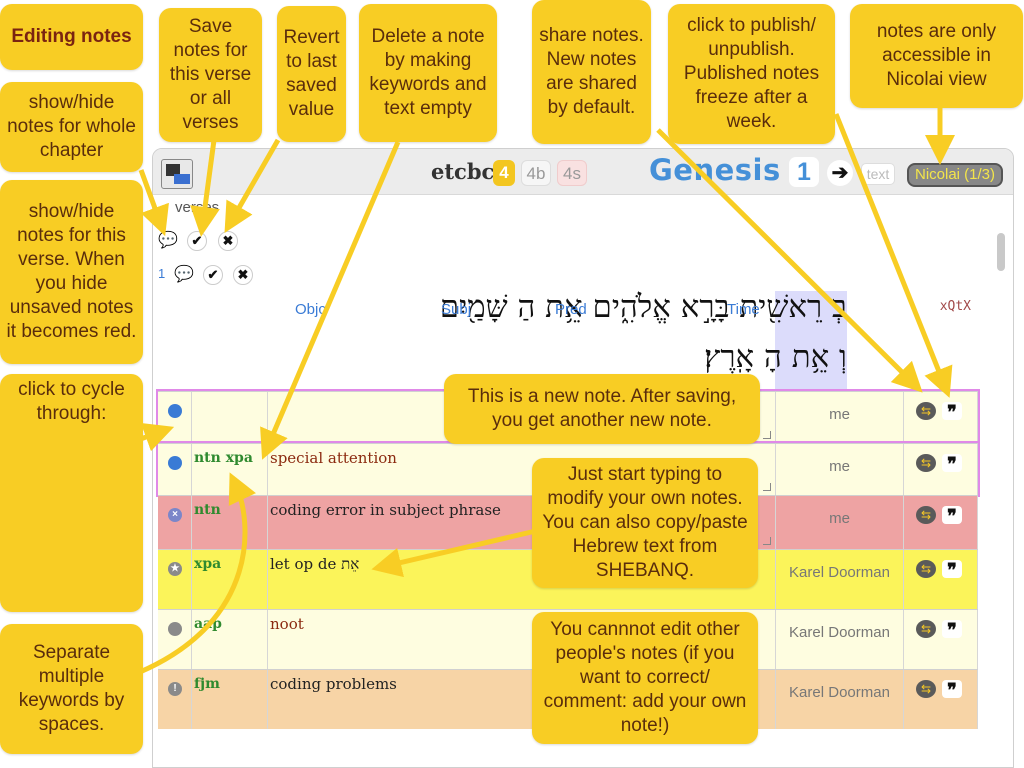 The height and width of the screenshot is (768, 1024). Describe the element at coordinates (162, 273) in the screenshot. I see `verse-number: 1` at that location.